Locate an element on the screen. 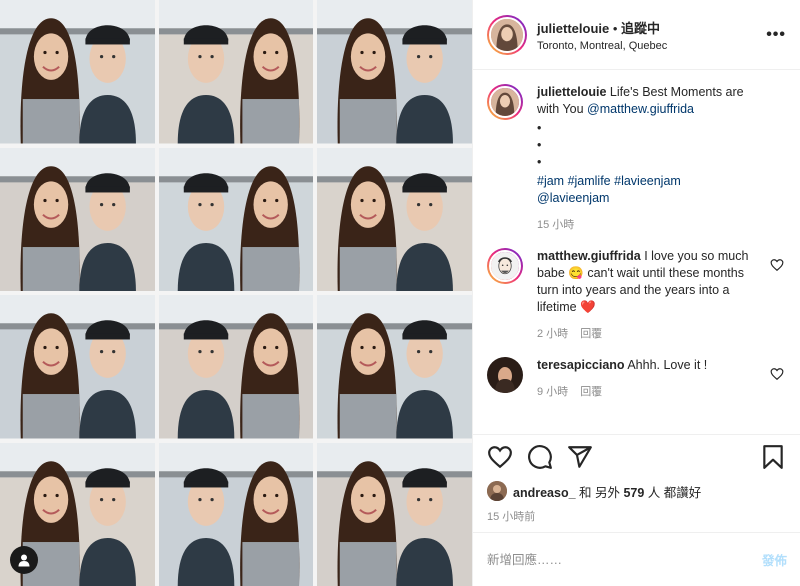 This screenshot has width=800, height=586. post-location: Toronto, Montreal, Quebec is located at coordinates (651, 46).